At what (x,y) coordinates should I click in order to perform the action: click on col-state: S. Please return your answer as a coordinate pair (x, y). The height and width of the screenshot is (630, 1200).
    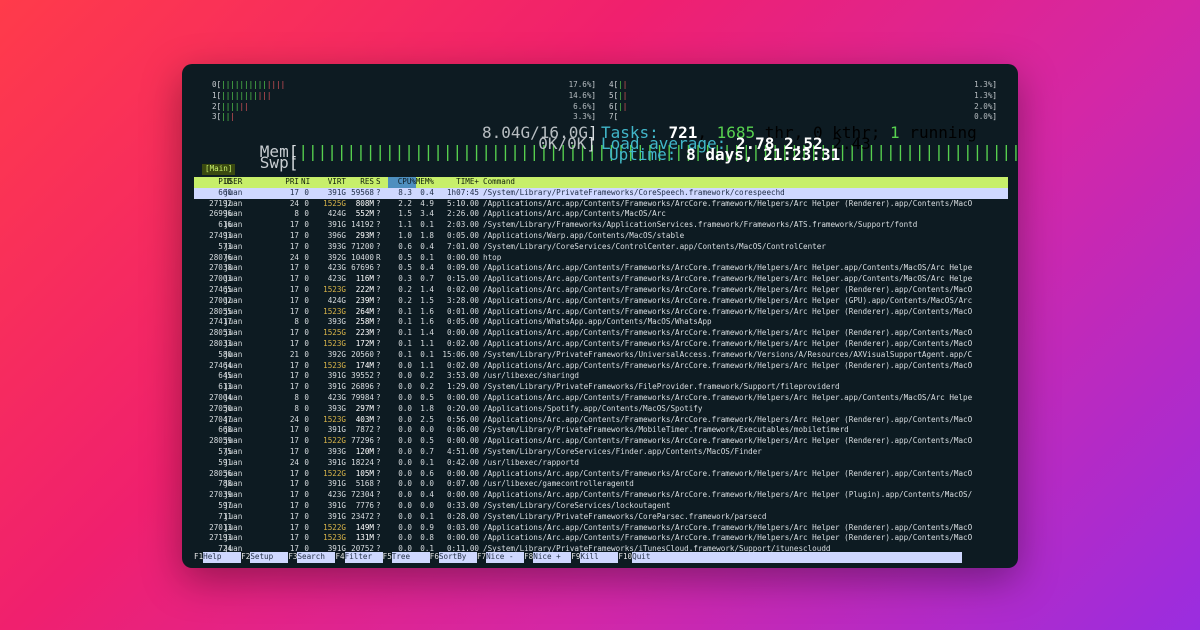
    Looking at the image, I should click on (378, 182).